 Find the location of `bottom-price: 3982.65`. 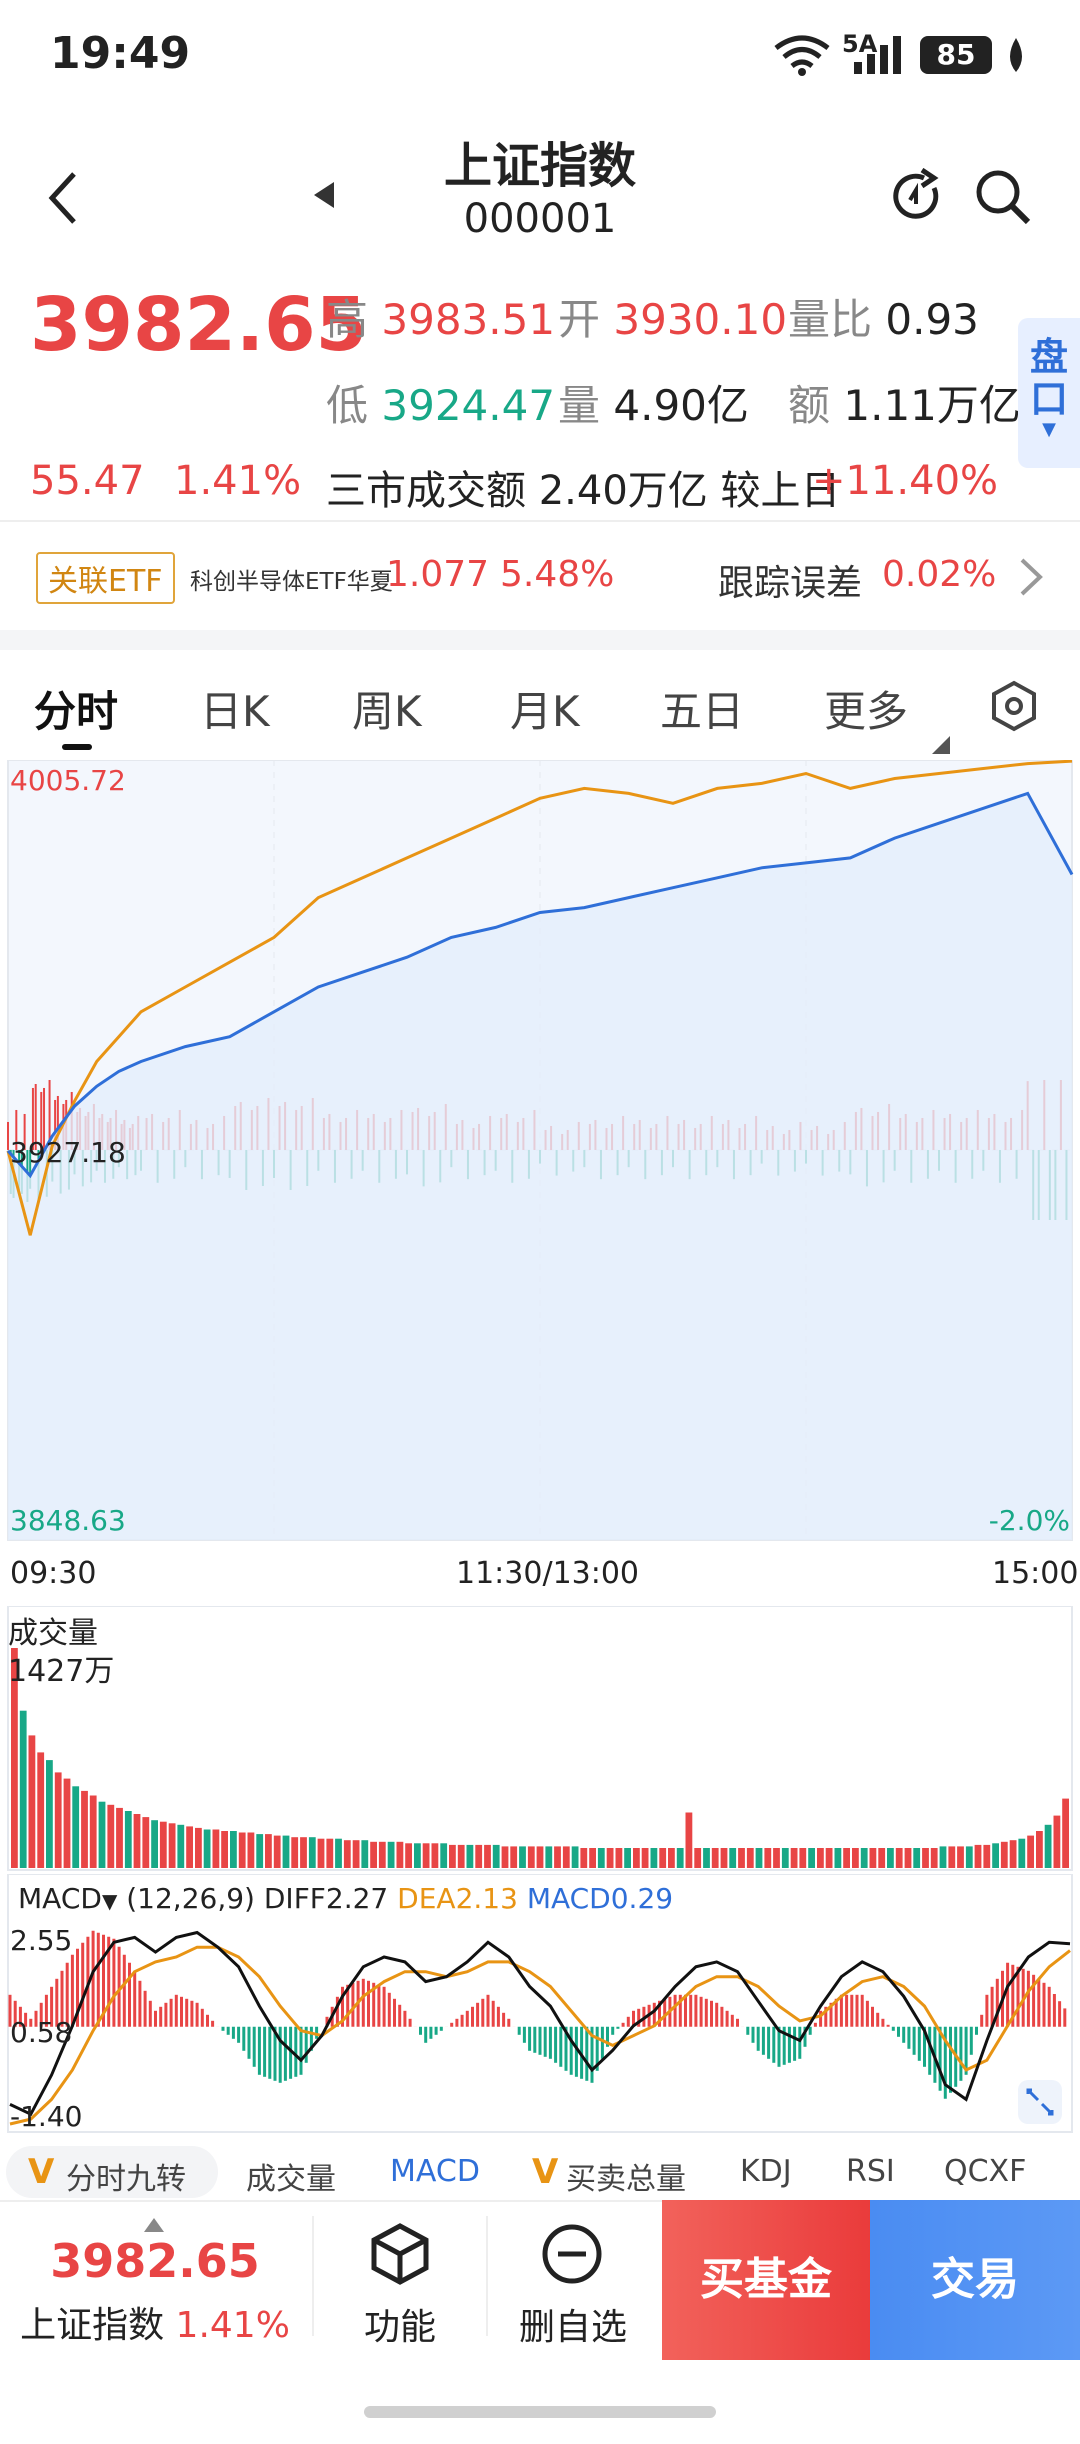

bottom-price: 3982.65 is located at coordinates (155, 2261).